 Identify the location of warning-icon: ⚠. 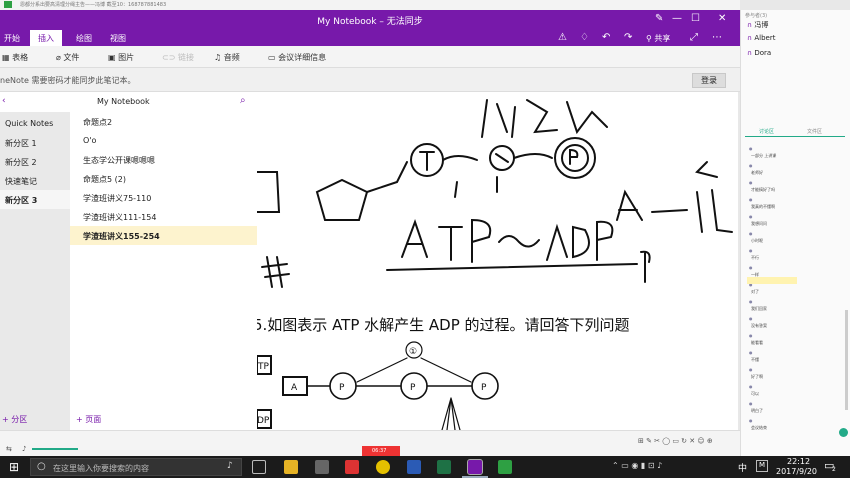
(562, 37).